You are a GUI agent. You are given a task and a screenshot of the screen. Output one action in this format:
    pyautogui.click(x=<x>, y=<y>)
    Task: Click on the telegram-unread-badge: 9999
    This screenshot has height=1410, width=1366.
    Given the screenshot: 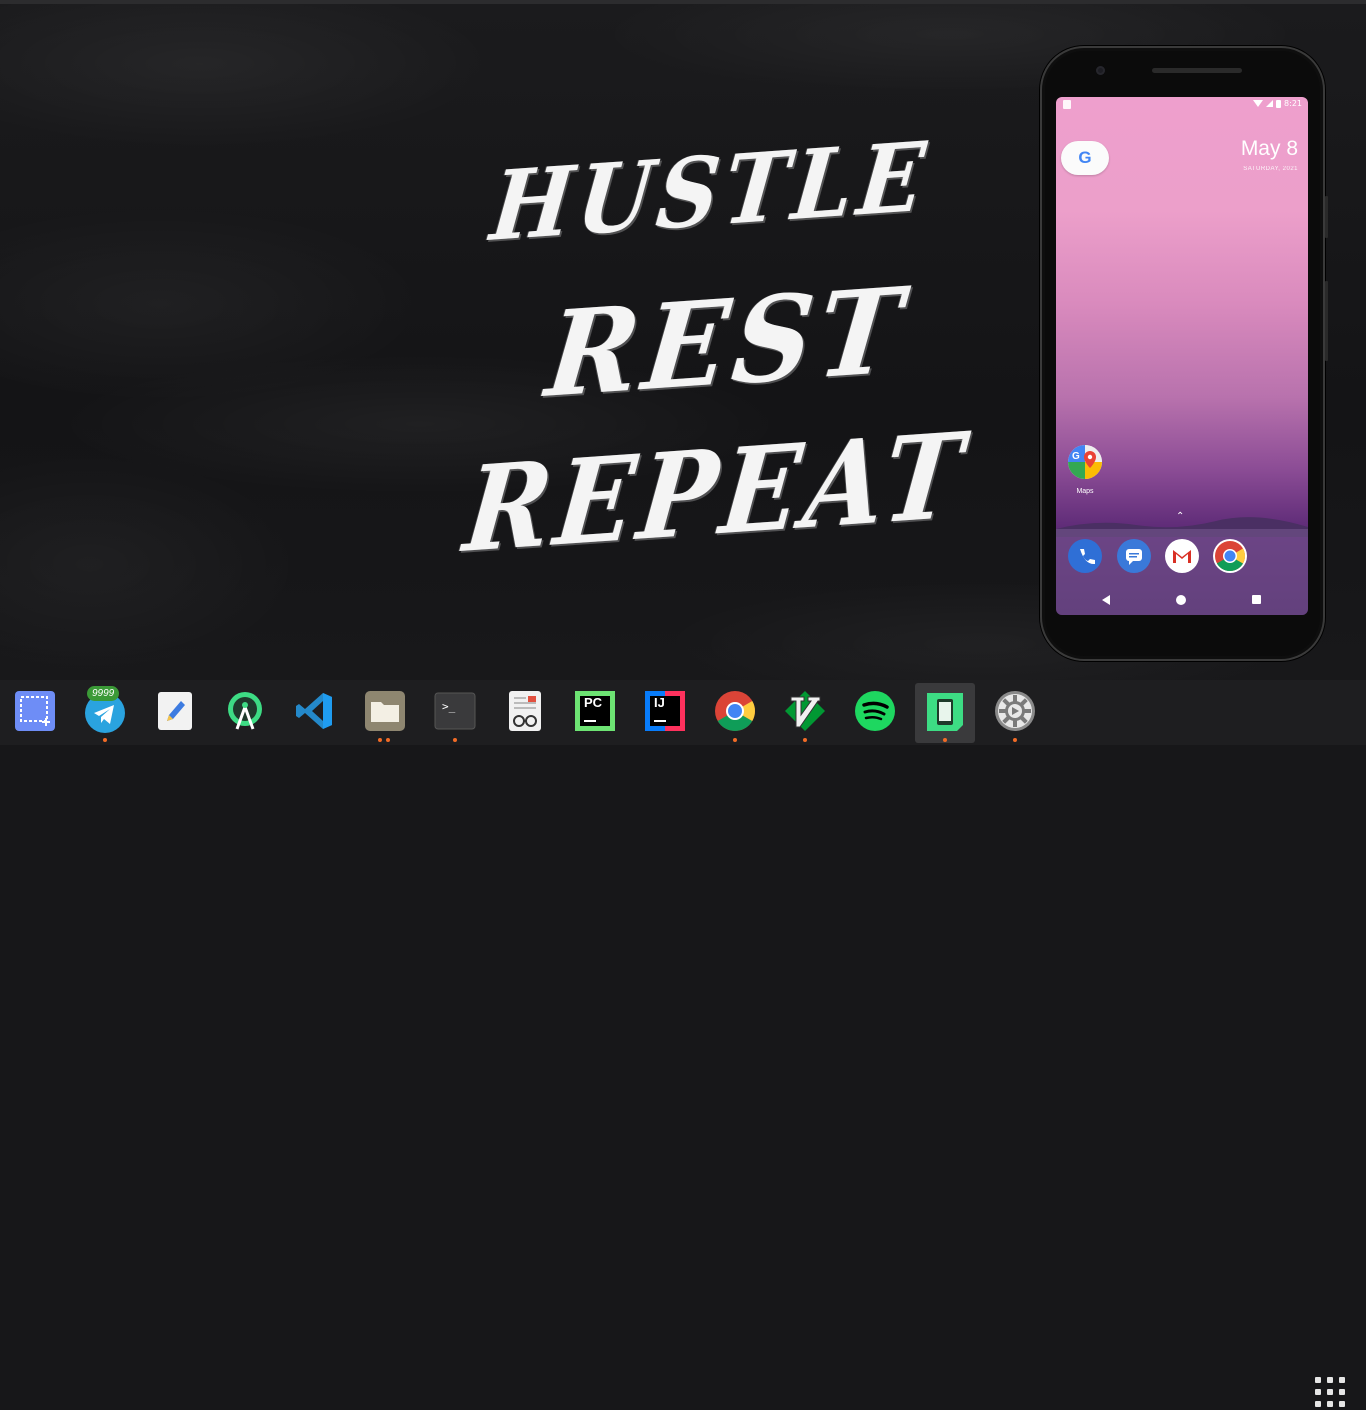 What is the action you would take?
    pyautogui.click(x=103, y=693)
    